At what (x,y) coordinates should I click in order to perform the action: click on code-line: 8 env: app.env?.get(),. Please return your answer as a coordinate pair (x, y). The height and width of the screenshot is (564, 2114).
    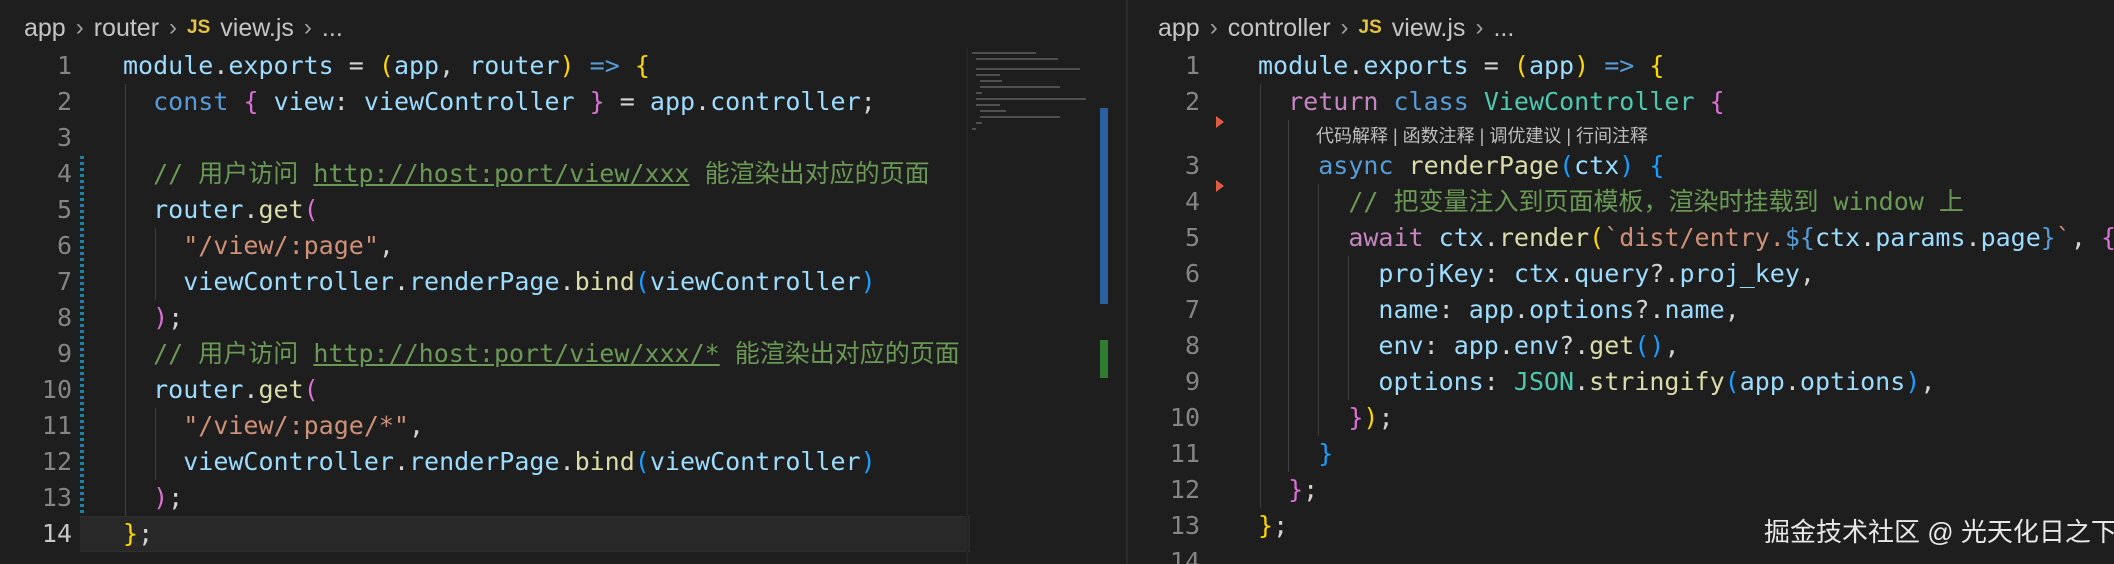
    Looking at the image, I should click on (1621, 346).